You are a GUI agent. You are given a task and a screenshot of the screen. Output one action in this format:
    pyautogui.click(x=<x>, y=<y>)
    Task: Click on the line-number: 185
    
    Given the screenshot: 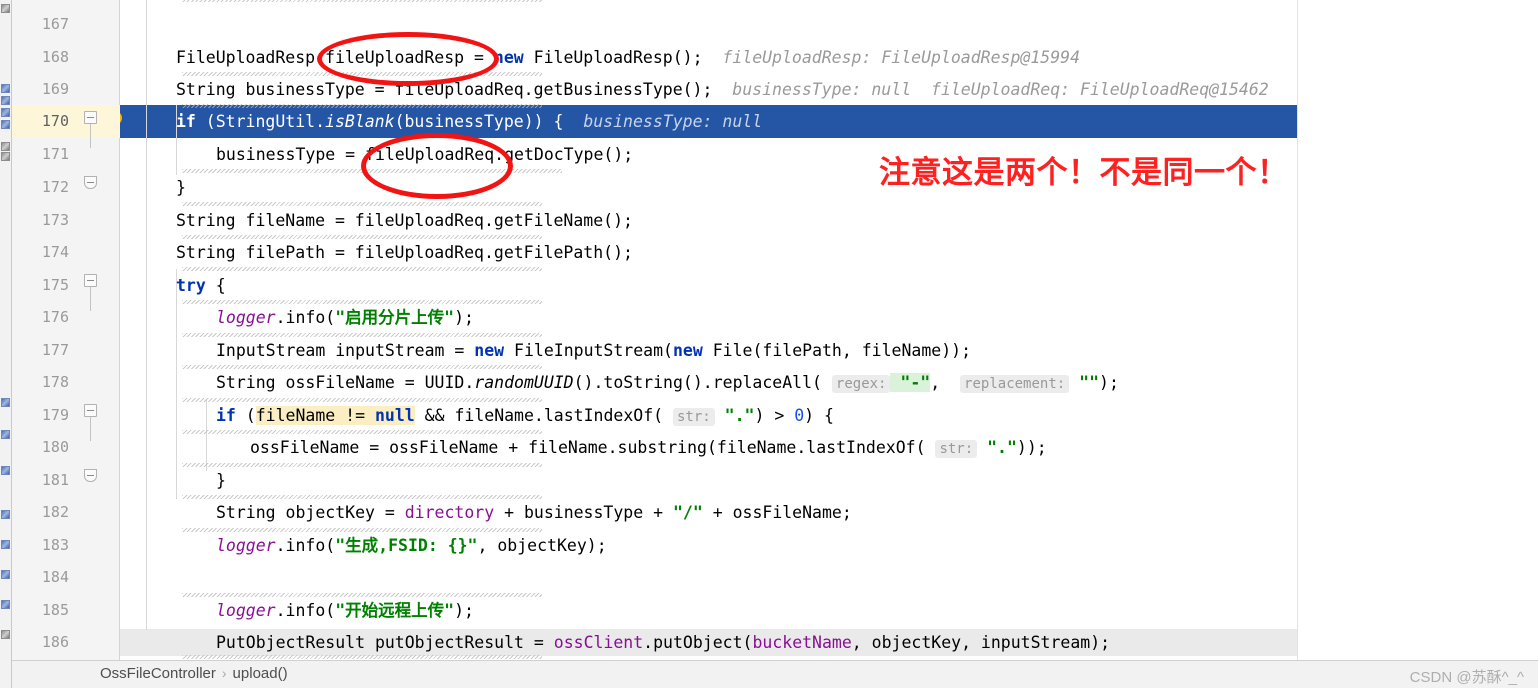 What is the action you would take?
    pyautogui.click(x=46, y=610)
    